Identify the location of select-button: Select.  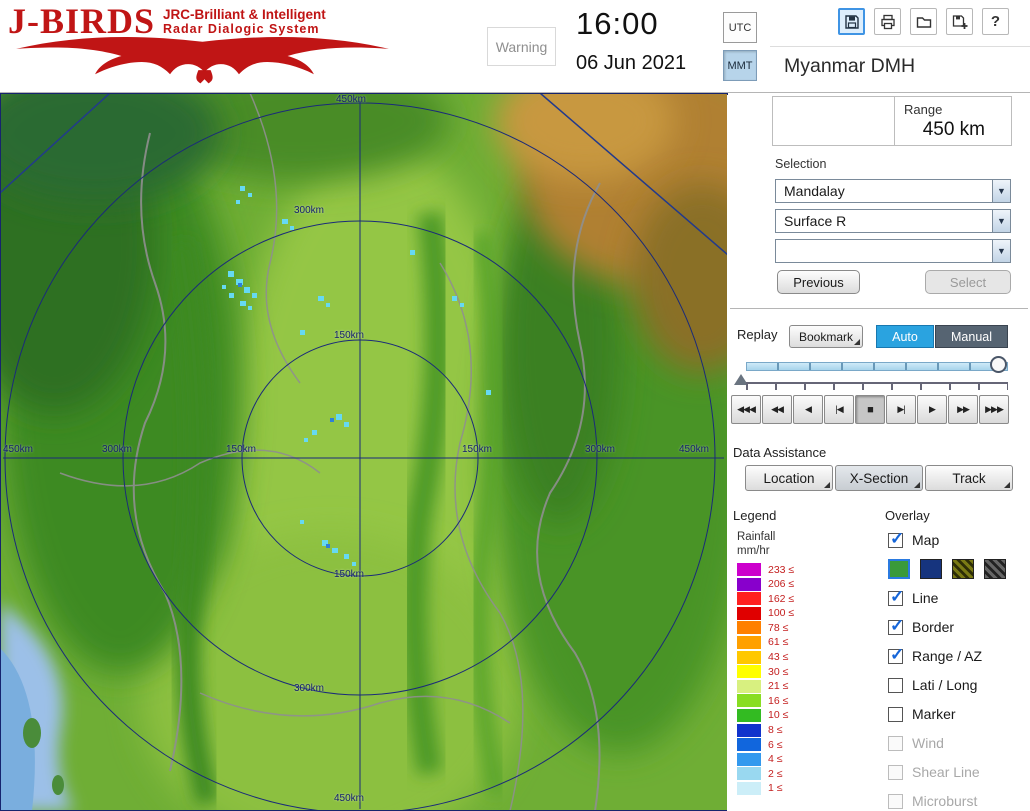
(968, 282).